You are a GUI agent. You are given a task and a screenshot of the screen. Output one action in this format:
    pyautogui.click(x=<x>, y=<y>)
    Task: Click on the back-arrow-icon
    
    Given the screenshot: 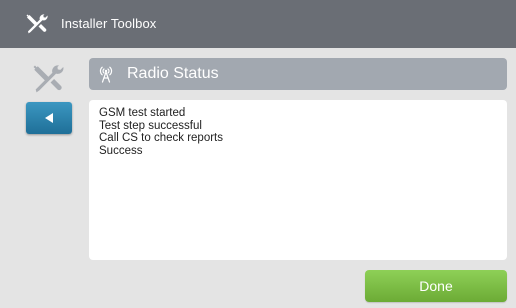 What is the action you would take?
    pyautogui.click(x=49, y=118)
    